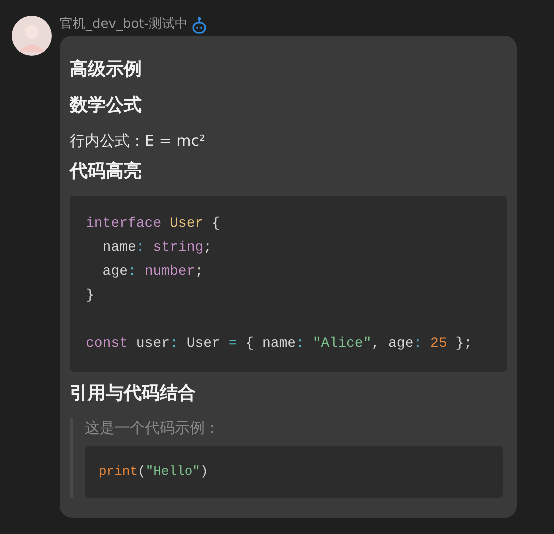 Image resolution: width=554 pixels, height=534 pixels. I want to click on code-line: age: number;, so click(153, 272).